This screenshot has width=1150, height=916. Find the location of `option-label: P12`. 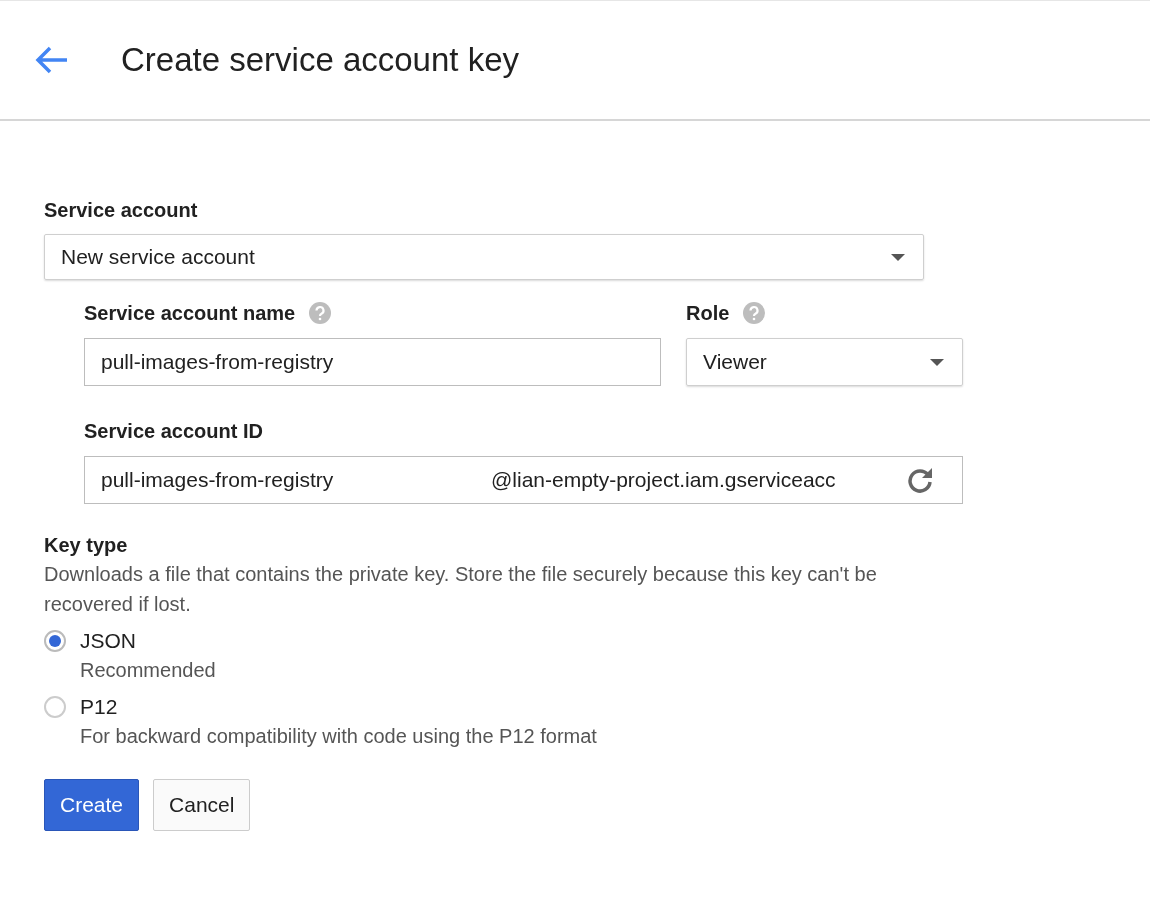

option-label: P12 is located at coordinates (99, 707).